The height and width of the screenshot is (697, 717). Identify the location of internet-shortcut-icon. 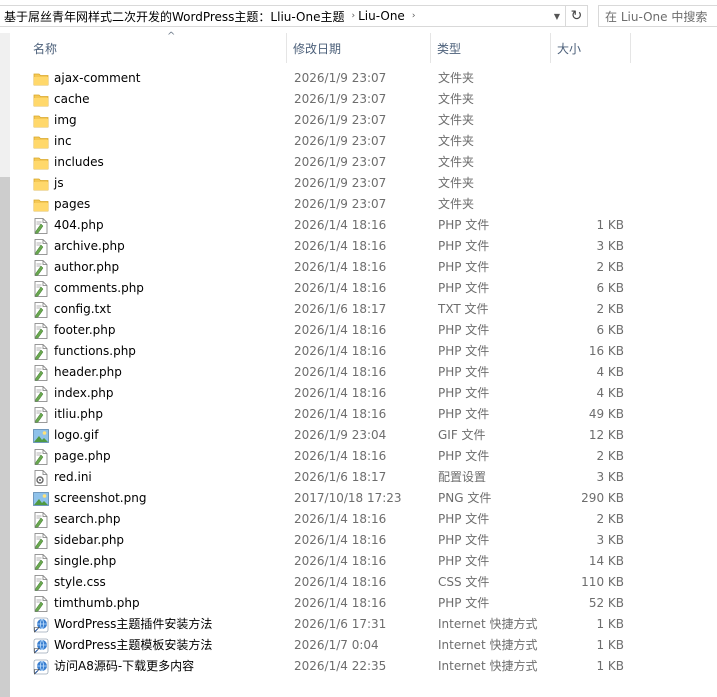
(41, 666).